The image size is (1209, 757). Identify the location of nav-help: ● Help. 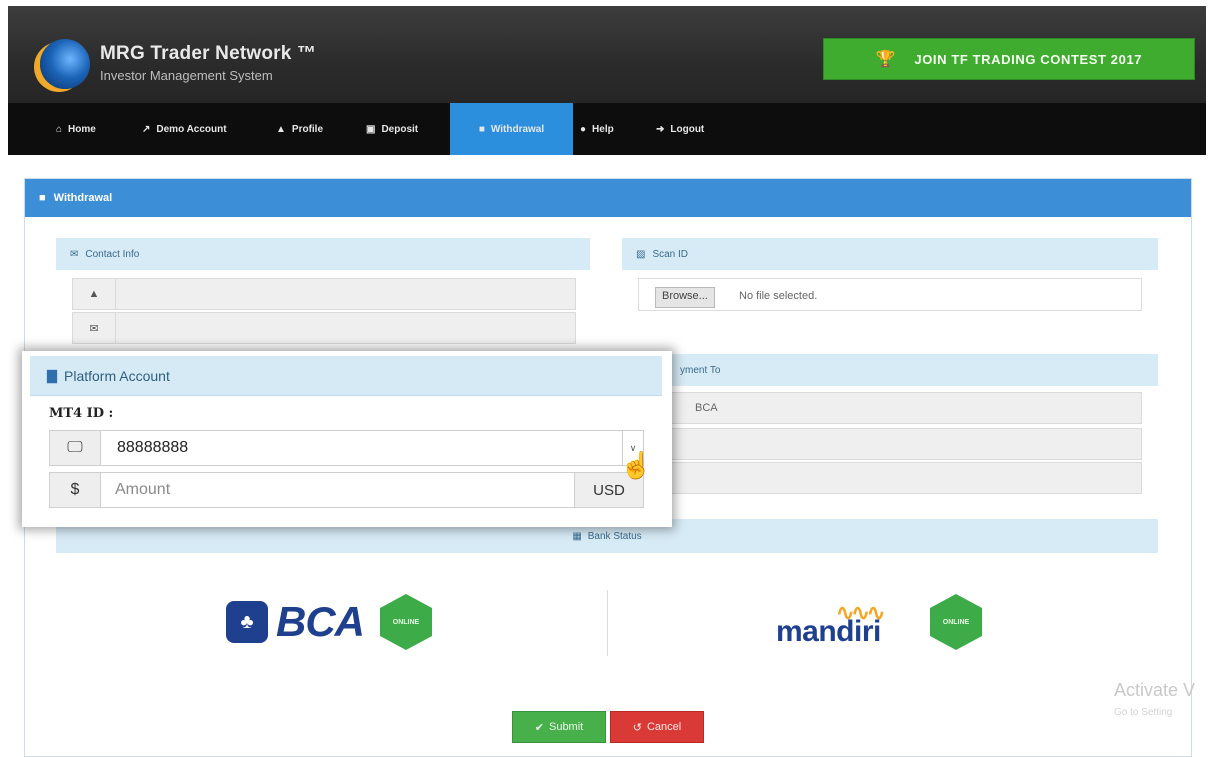
(597, 129).